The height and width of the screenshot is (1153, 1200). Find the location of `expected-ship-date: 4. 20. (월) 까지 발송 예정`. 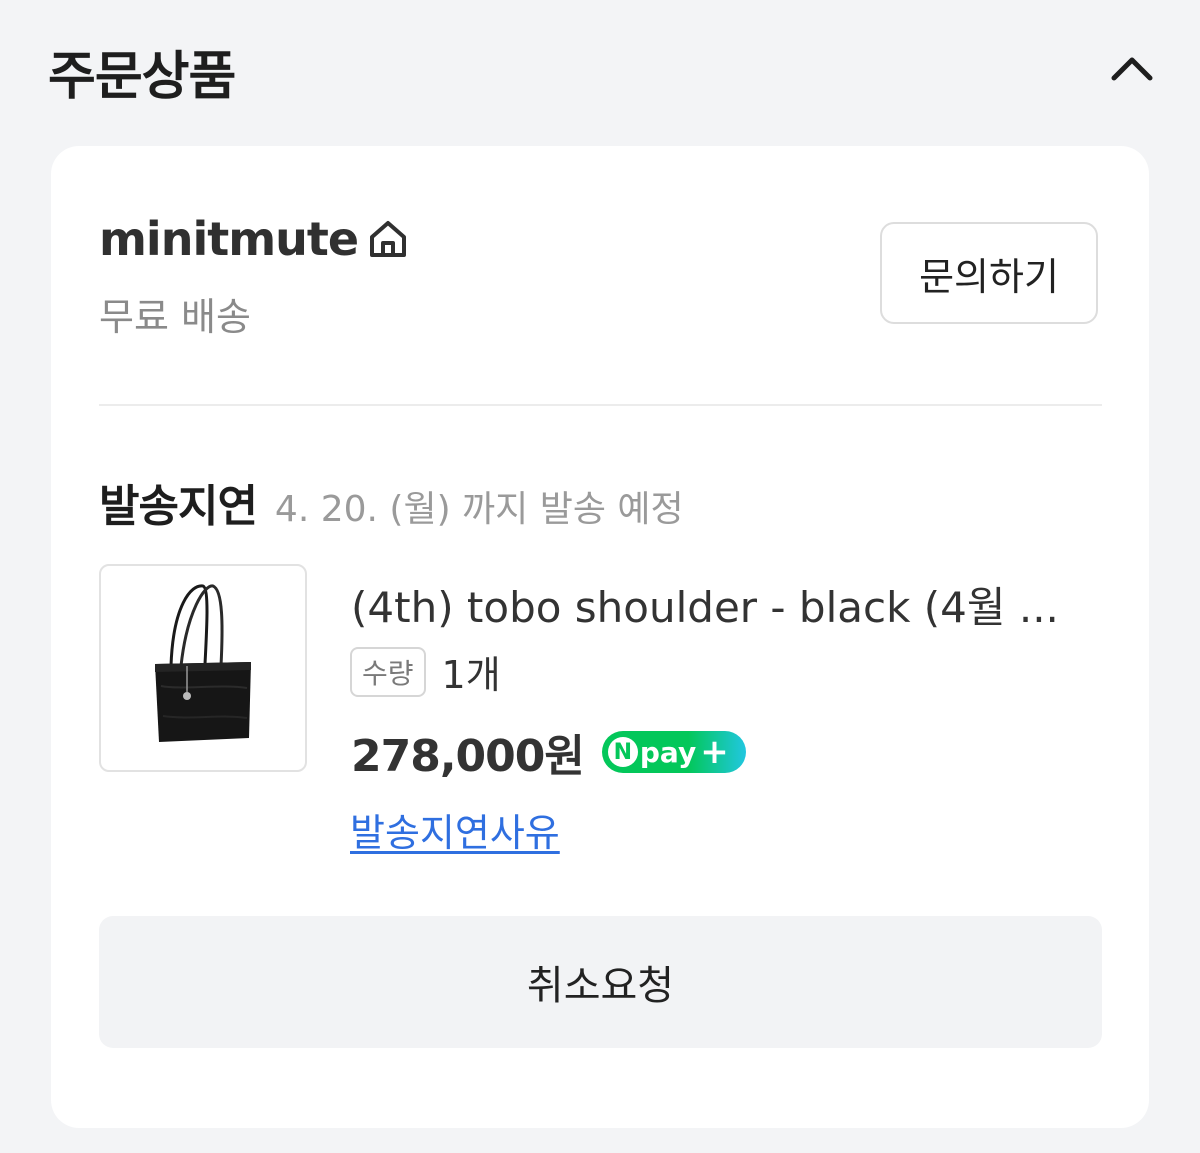

expected-ship-date: 4. 20. (월) 까지 발송 예정 is located at coordinates (479, 509).